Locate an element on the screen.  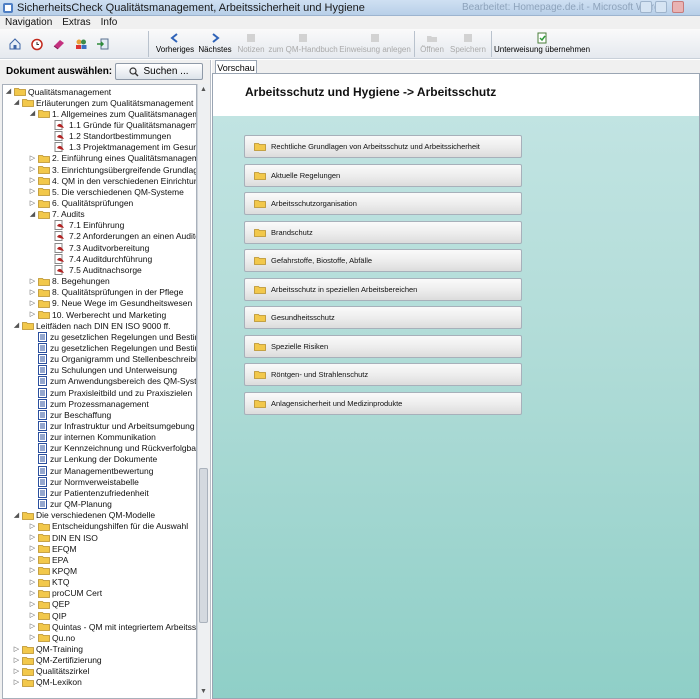
tree-folder-item: ◢ Die verschiedenen QM-Modelle is located at coordinates (84, 515).